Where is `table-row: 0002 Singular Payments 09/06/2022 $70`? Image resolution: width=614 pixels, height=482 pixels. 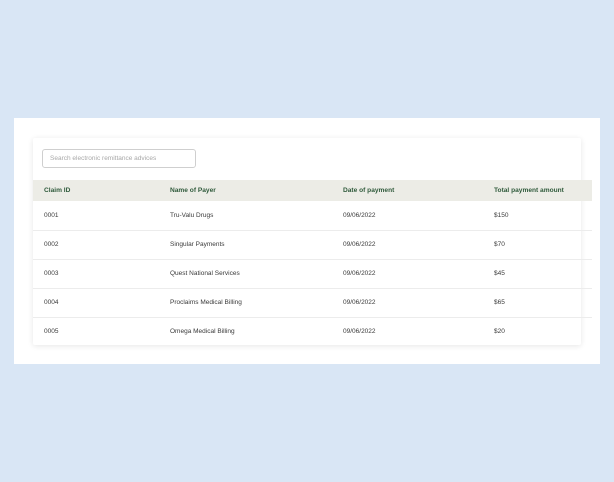
table-row: 0002 Singular Payments 09/06/2022 $70 is located at coordinates (312, 244).